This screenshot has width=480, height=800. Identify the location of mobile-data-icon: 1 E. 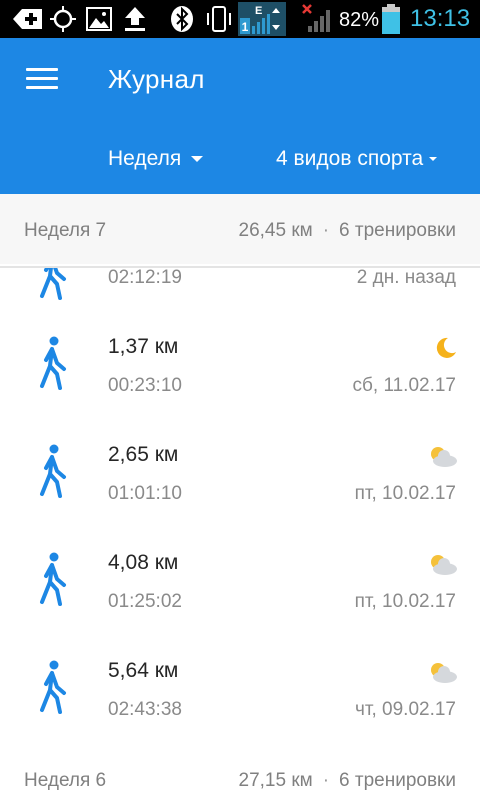
(262, 19).